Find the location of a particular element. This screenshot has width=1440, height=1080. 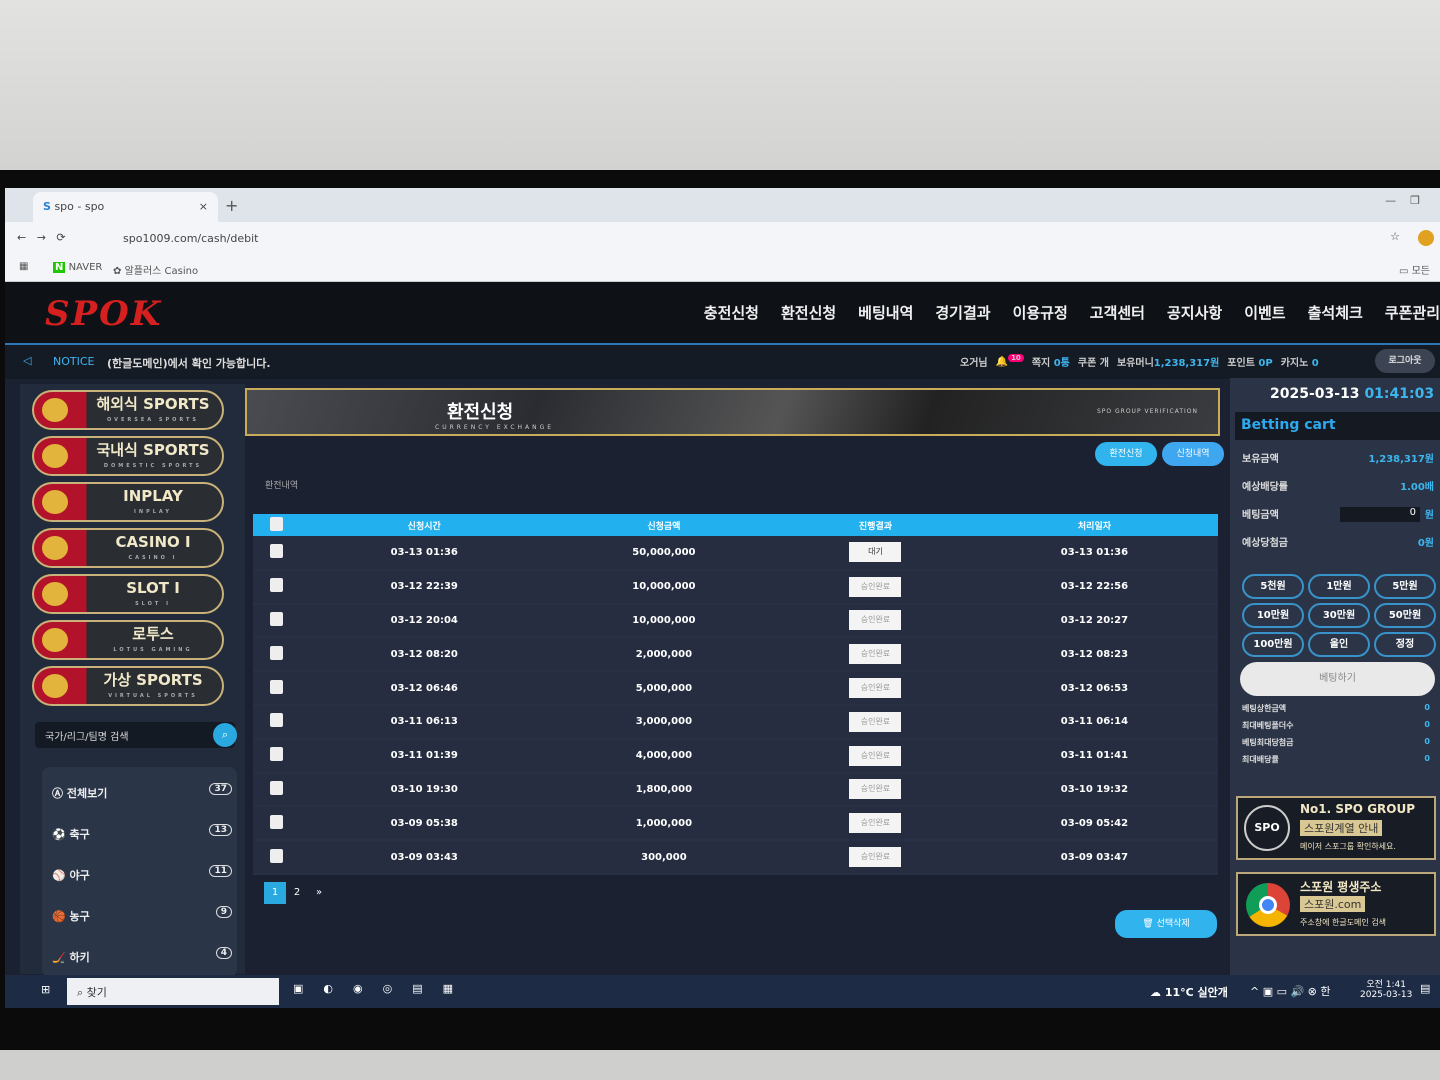

amount-chip-button: 50만원 is located at coordinates (1405, 615).